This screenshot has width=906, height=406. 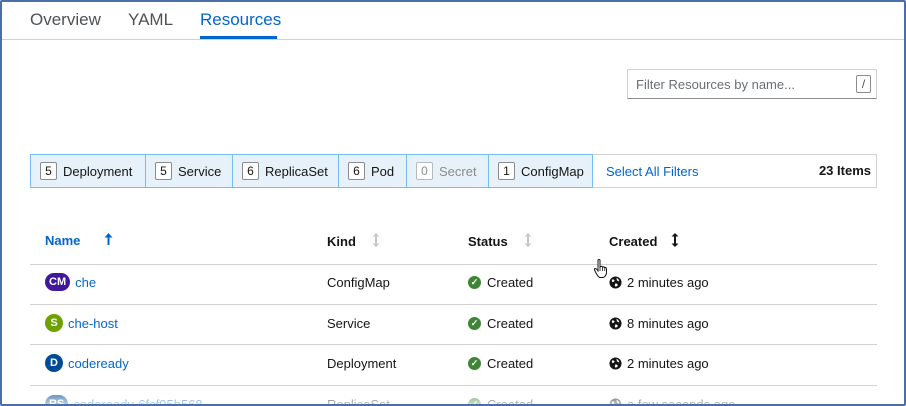 I want to click on filter-resources-input, so click(x=738, y=84).